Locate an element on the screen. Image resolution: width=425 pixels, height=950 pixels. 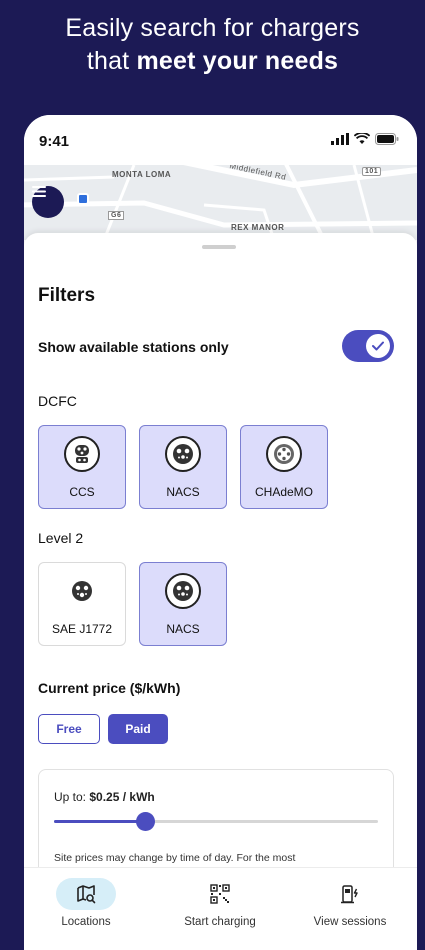
signal-icon is located at coordinates (340, 139).